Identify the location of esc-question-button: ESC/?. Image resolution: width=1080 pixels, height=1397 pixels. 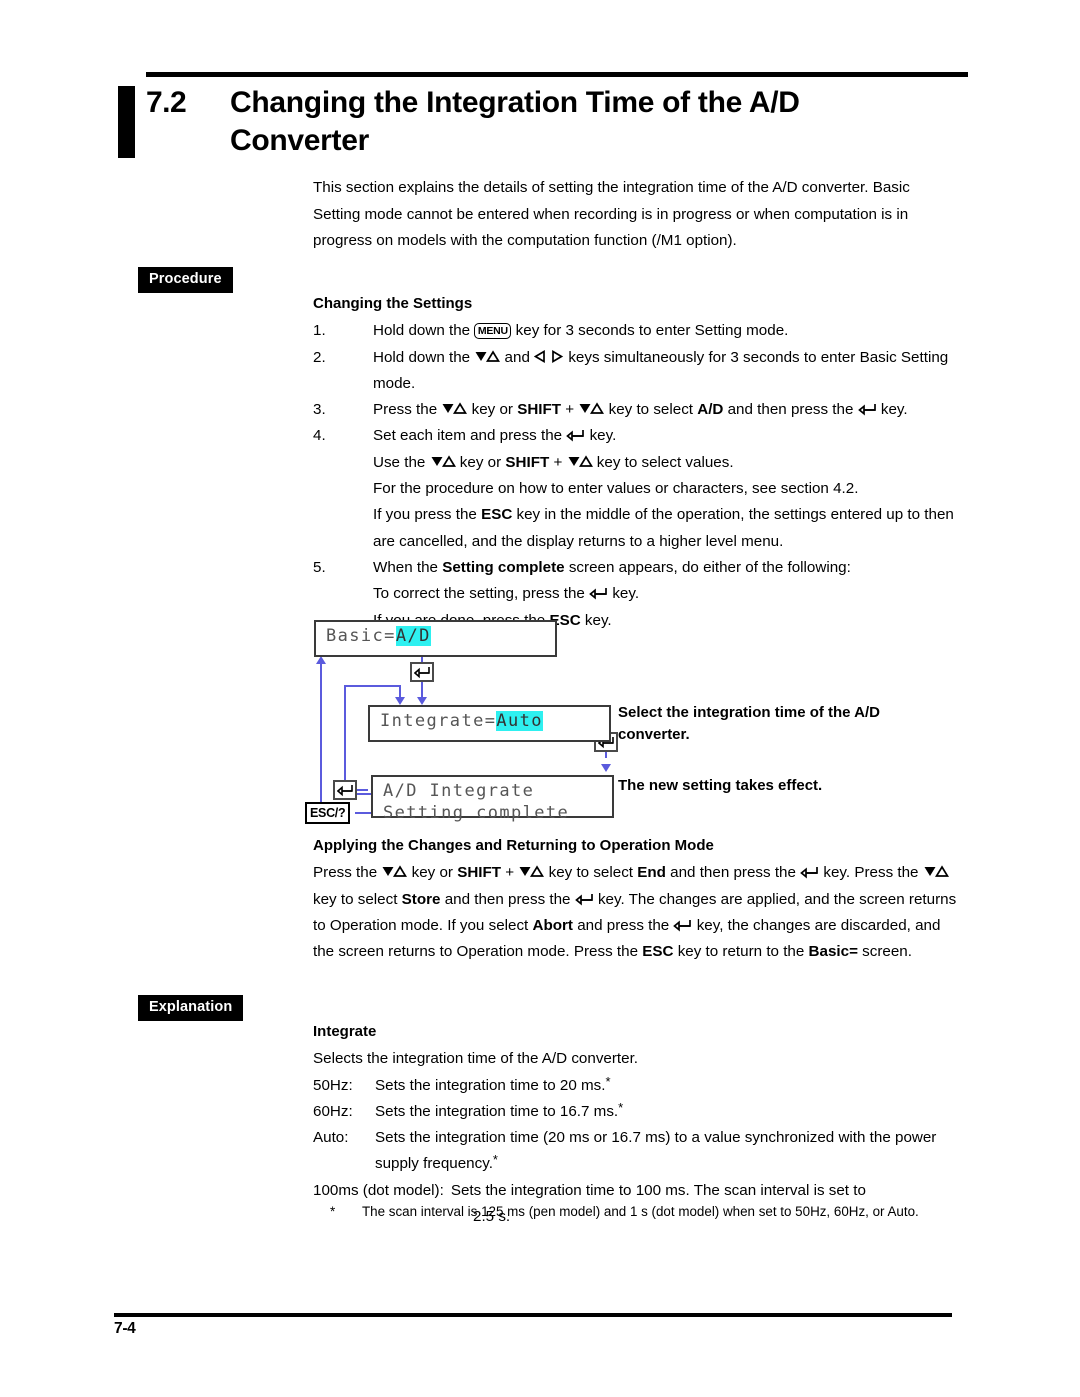
(328, 813).